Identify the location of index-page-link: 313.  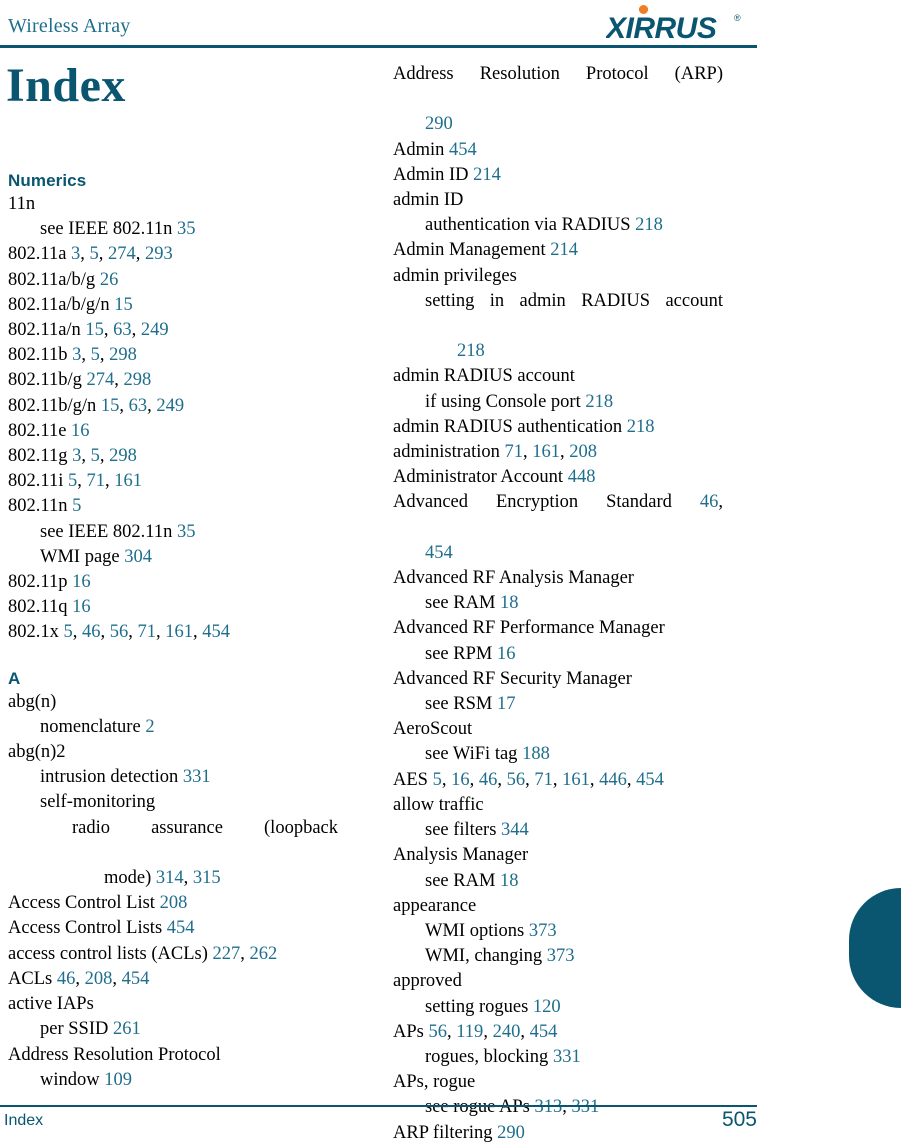
(548, 1107).